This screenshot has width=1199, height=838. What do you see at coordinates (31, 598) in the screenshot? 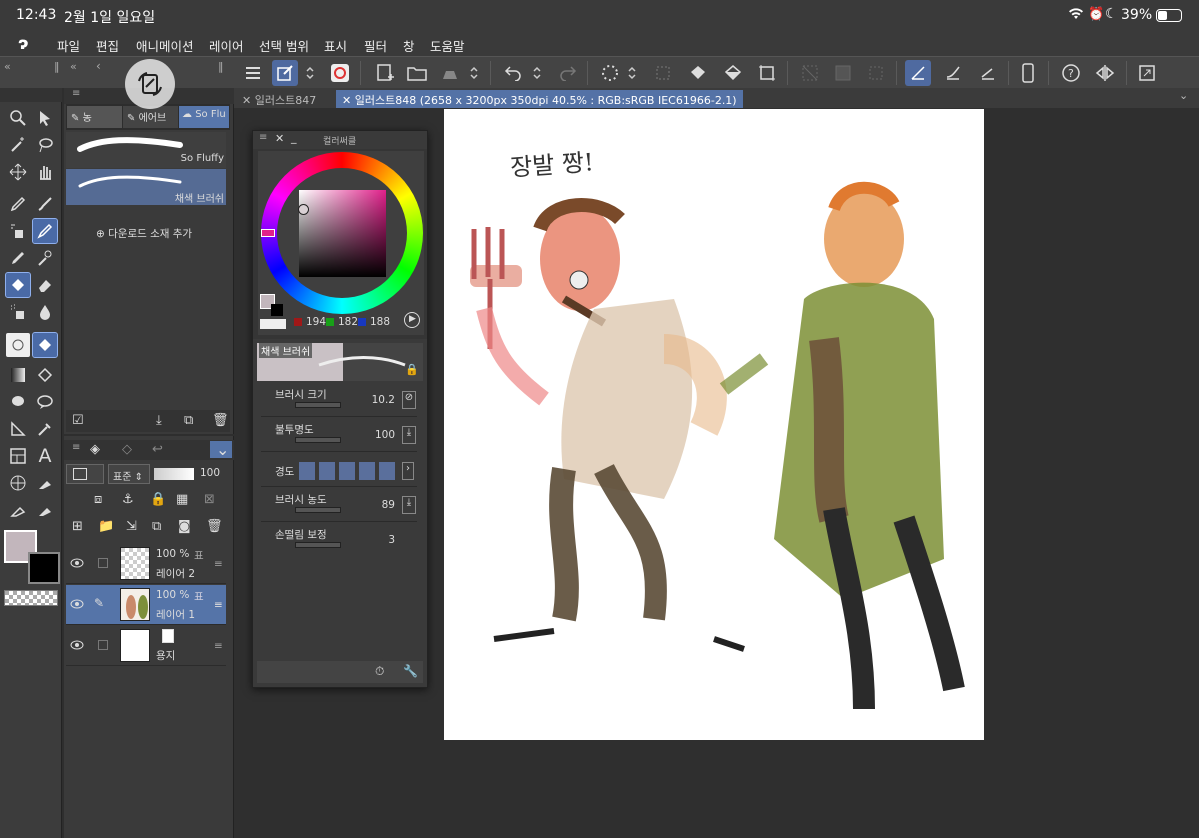
I see `transparent-color-swatch` at bounding box center [31, 598].